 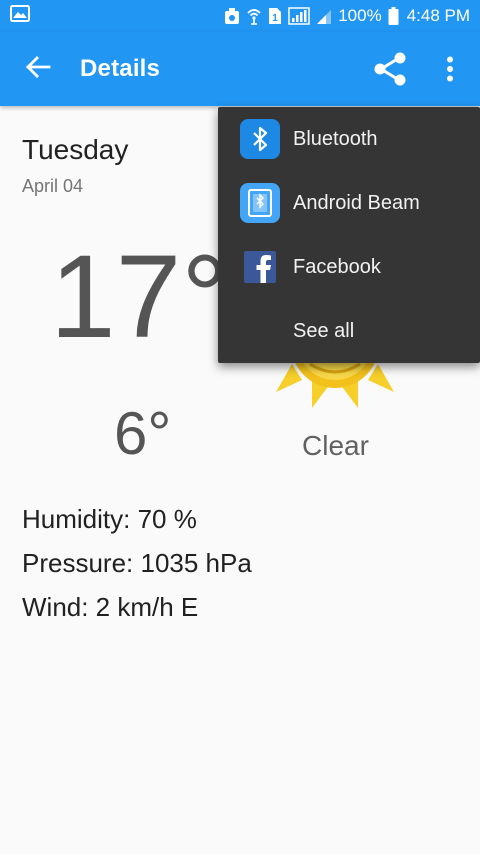 I want to click on signal-sim1-icon, so click(x=299, y=16).